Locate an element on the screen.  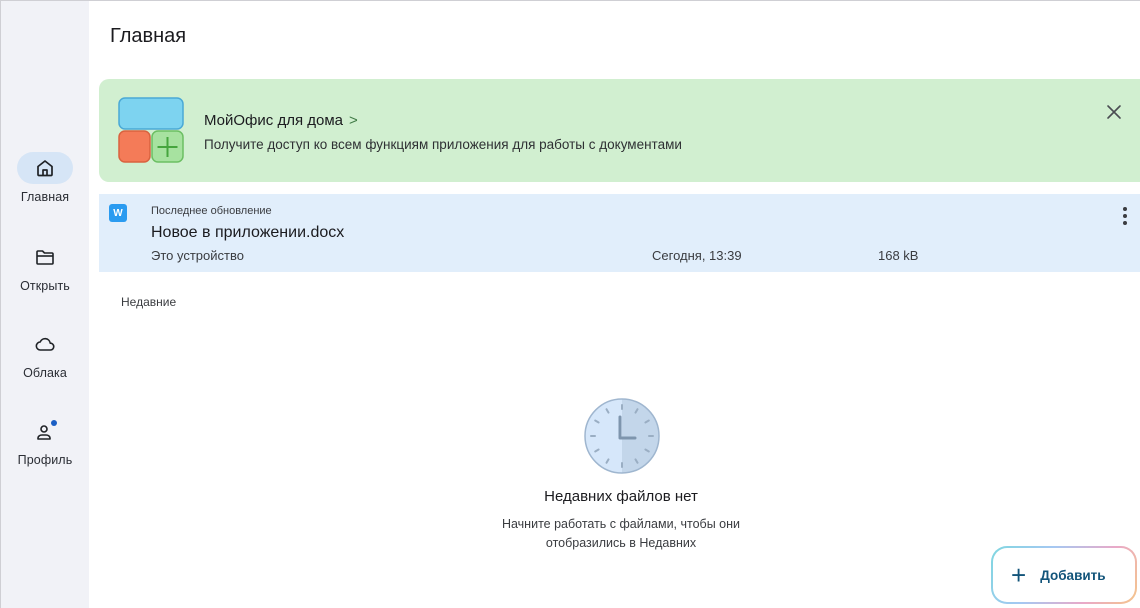
add-button: + Добавить is located at coordinates (1064, 575).